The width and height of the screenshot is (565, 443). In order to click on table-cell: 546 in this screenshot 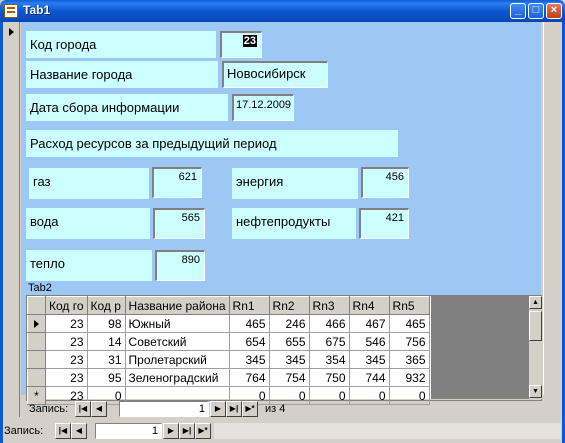, I will do `click(369, 341)`.